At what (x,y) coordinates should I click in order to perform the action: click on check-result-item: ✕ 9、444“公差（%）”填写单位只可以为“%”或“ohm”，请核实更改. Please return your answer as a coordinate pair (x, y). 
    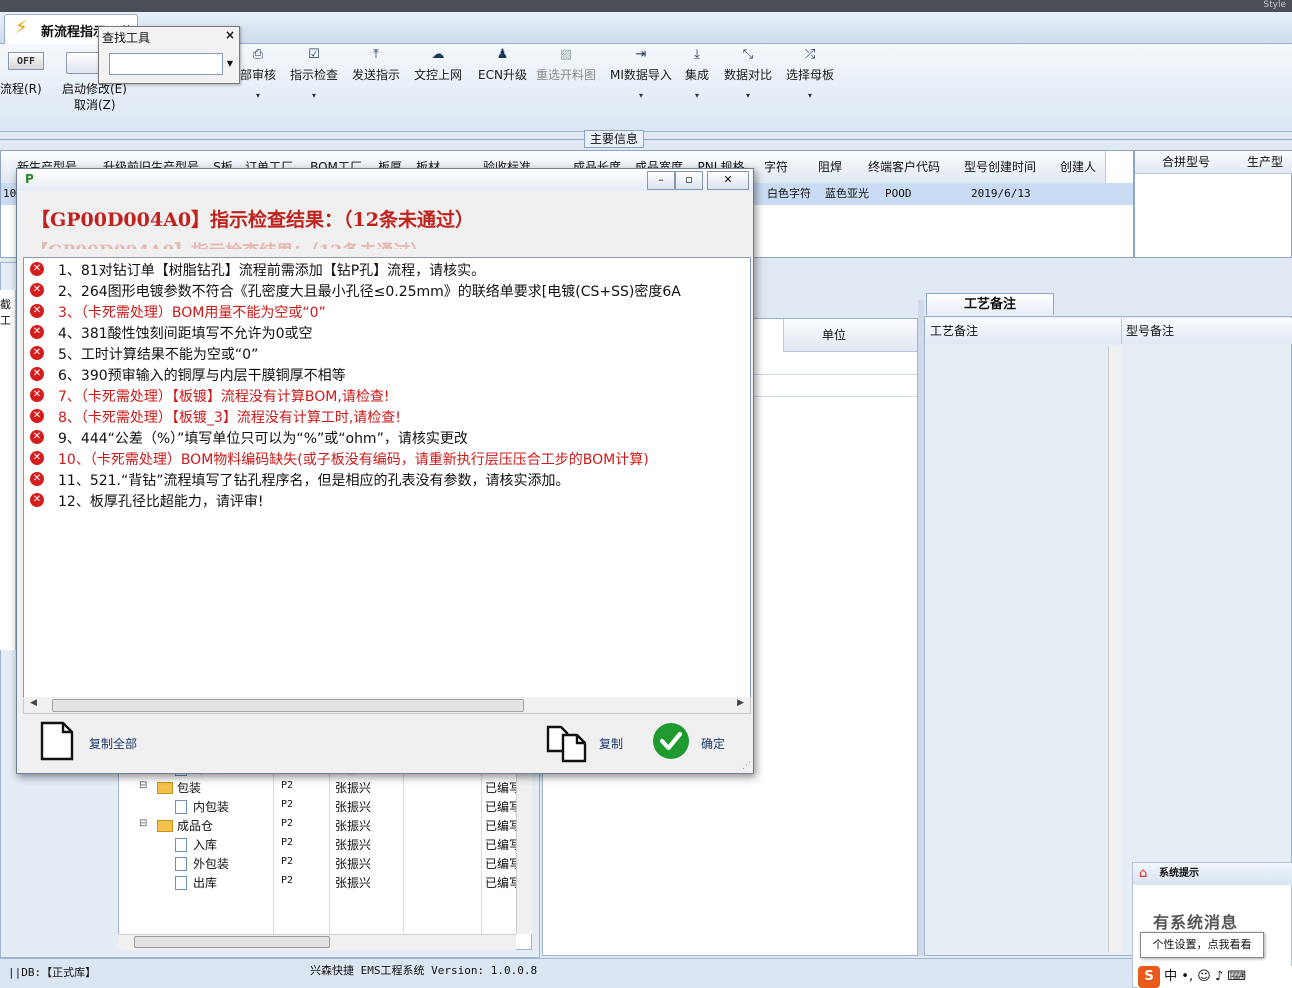
    Looking at the image, I should click on (387, 437).